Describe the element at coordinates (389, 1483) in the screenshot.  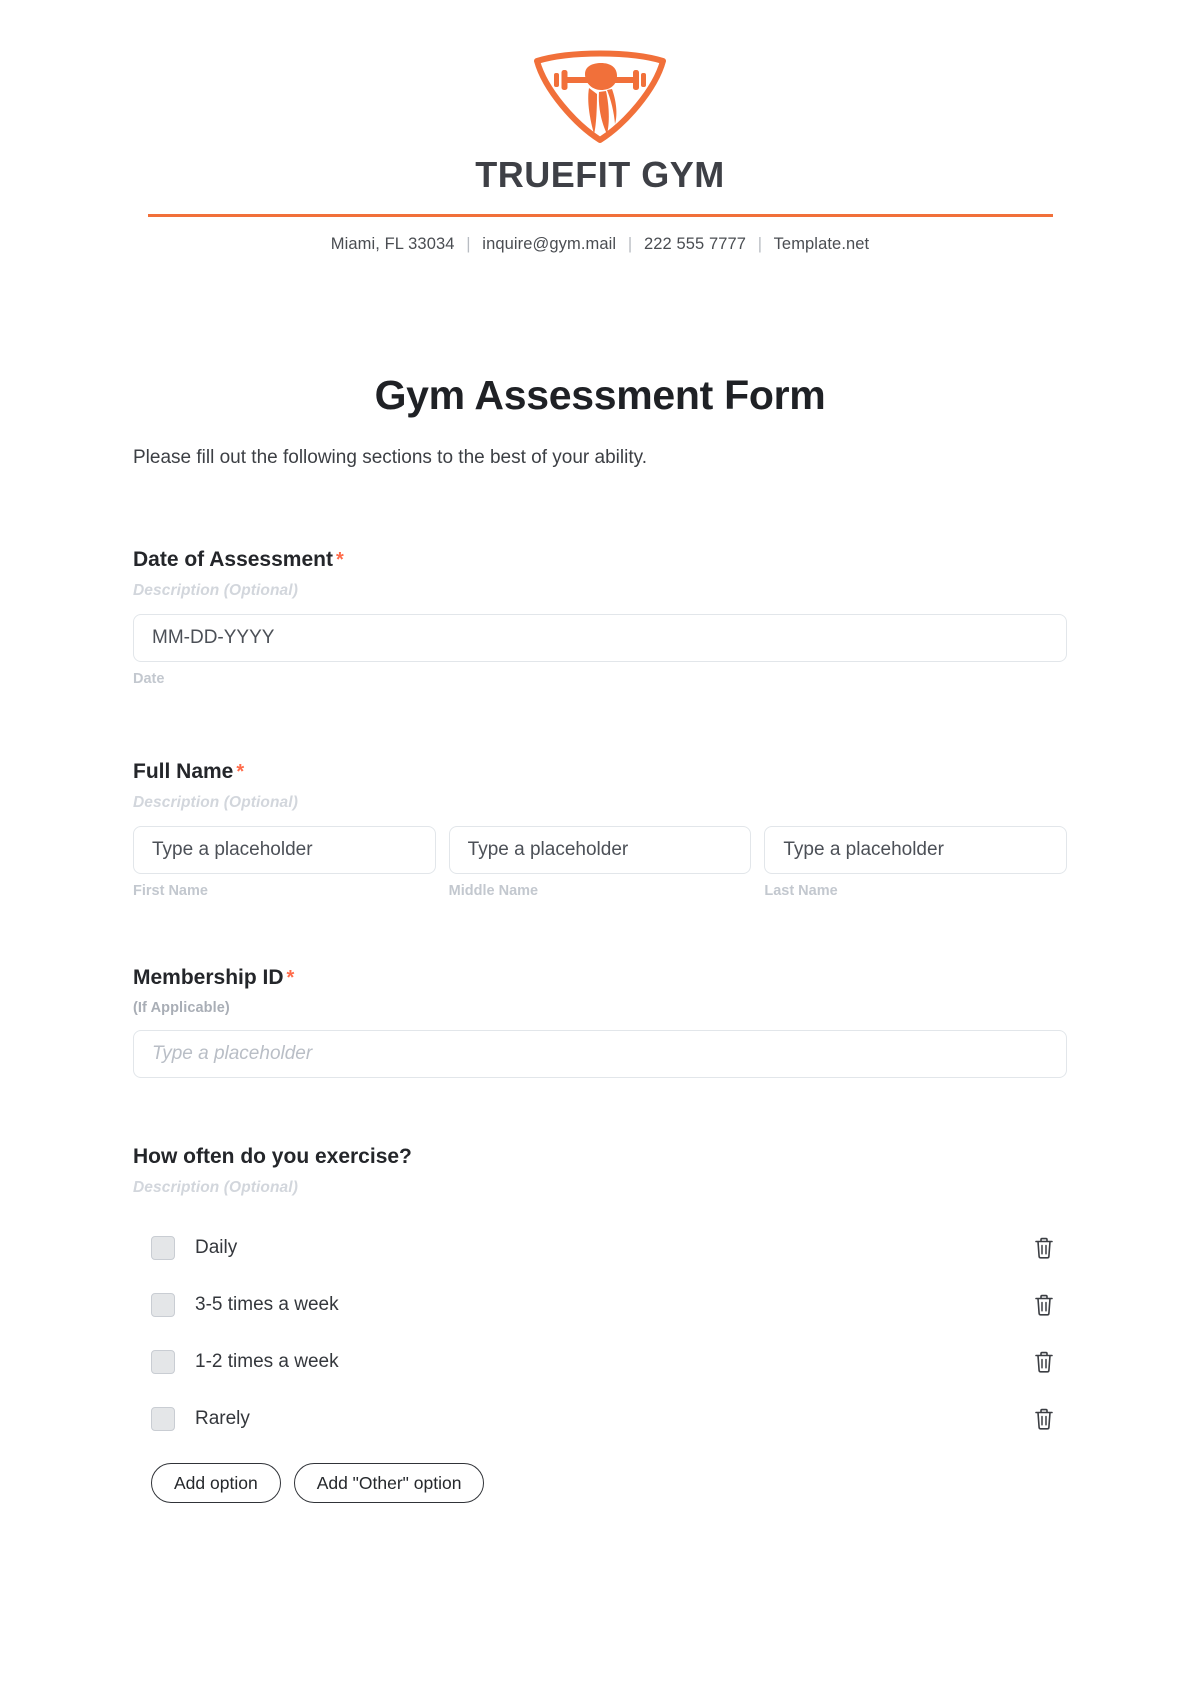
I see `add-other-option-button: Add "Other" option` at that location.